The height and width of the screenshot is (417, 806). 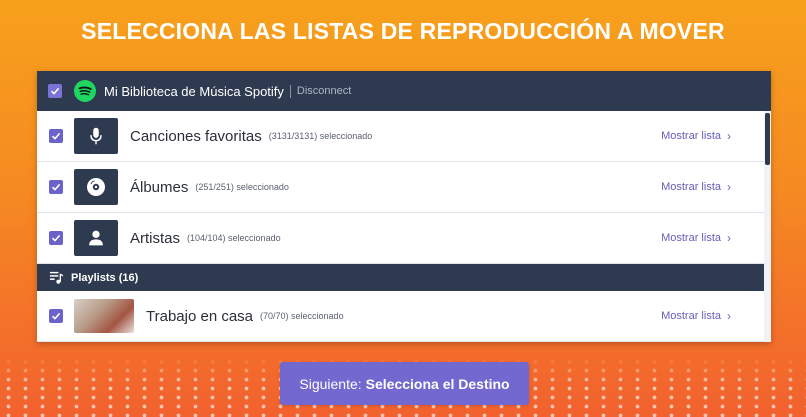 I want to click on next-button: Siguiente: Selecciona el Destino, so click(x=404, y=383).